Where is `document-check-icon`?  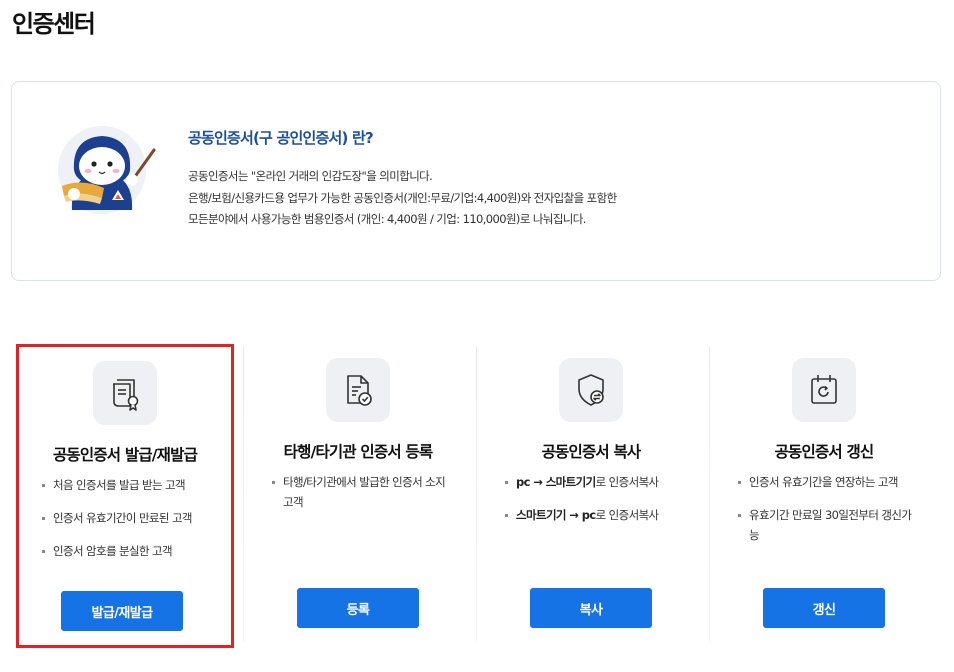 document-check-icon is located at coordinates (358, 390).